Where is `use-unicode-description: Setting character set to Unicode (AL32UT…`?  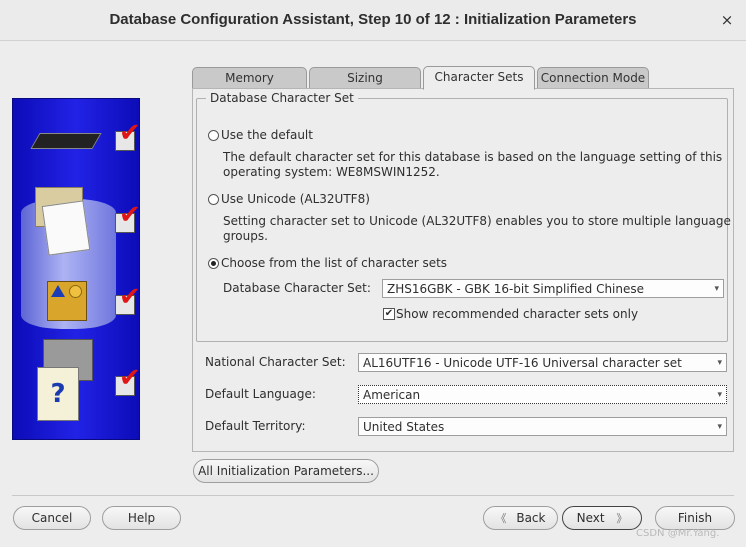
use-unicode-description: Setting character set to Unicode (AL32UT… is located at coordinates (477, 221).